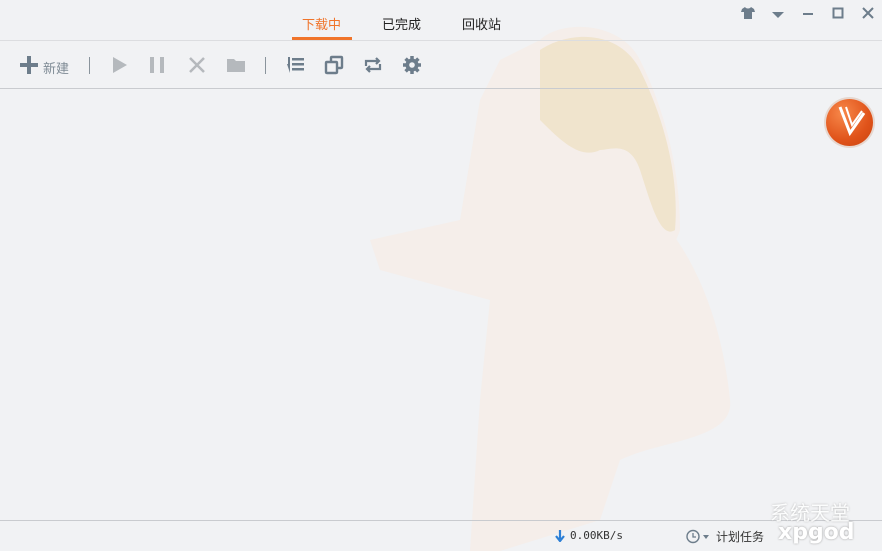  What do you see at coordinates (838, 15) in the screenshot?
I see `maximize-icon` at bounding box center [838, 15].